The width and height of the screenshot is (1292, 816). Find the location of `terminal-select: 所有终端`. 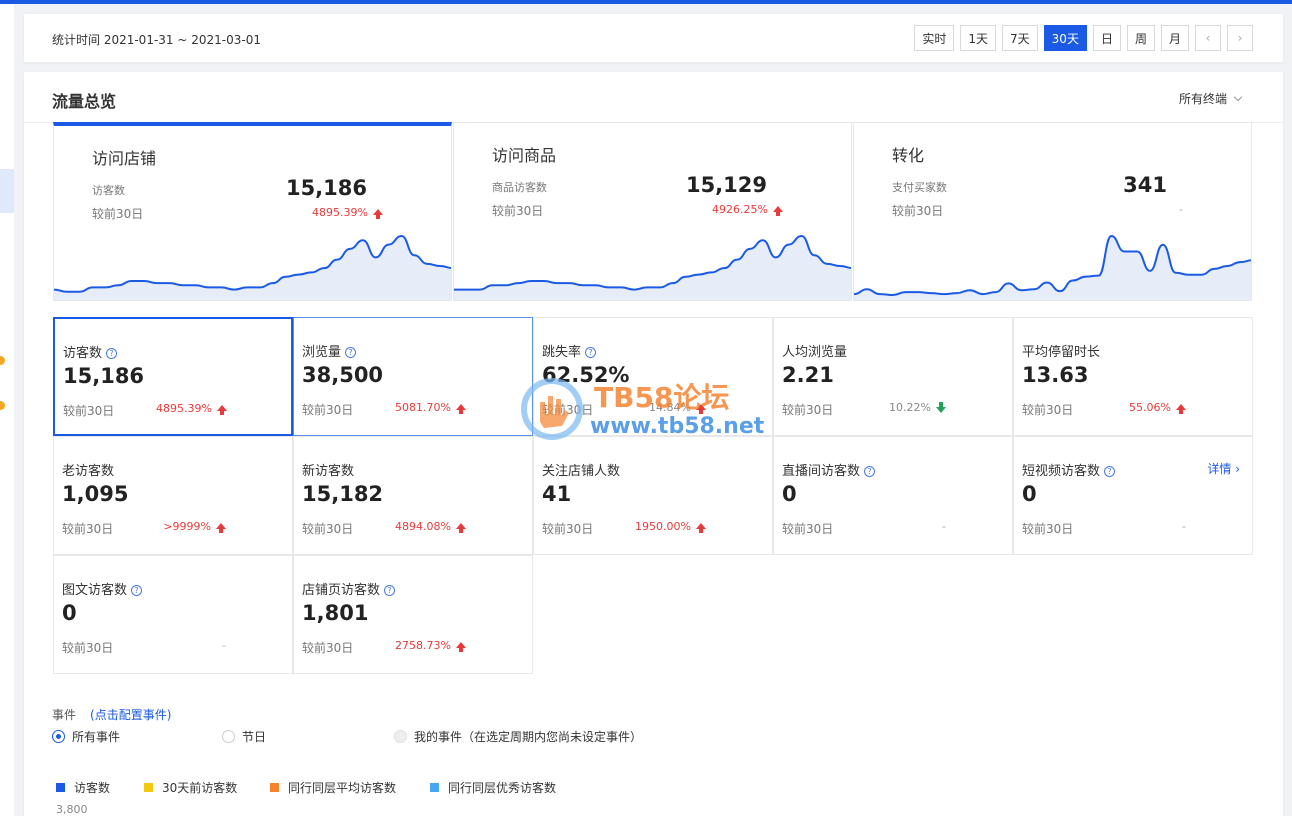

terminal-select: 所有终端 is located at coordinates (1210, 98).